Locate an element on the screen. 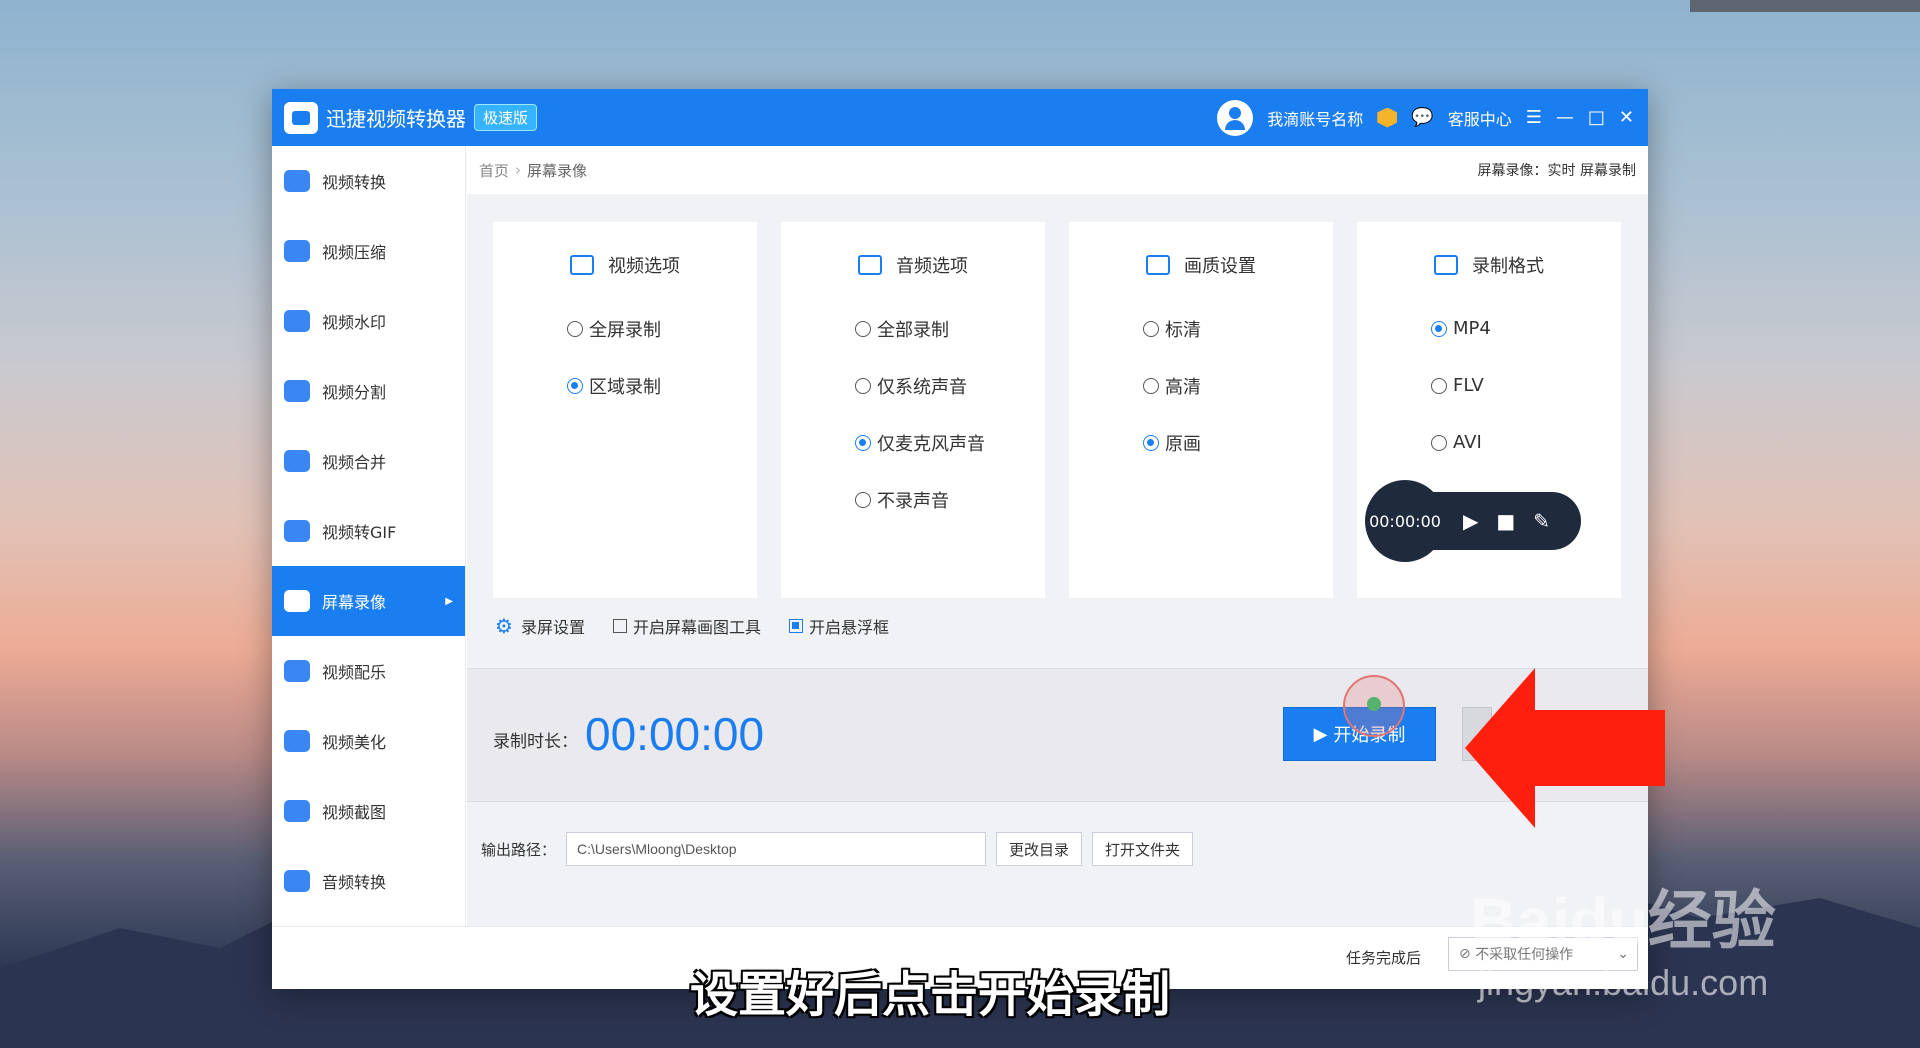  compress-icon is located at coordinates (297, 251).